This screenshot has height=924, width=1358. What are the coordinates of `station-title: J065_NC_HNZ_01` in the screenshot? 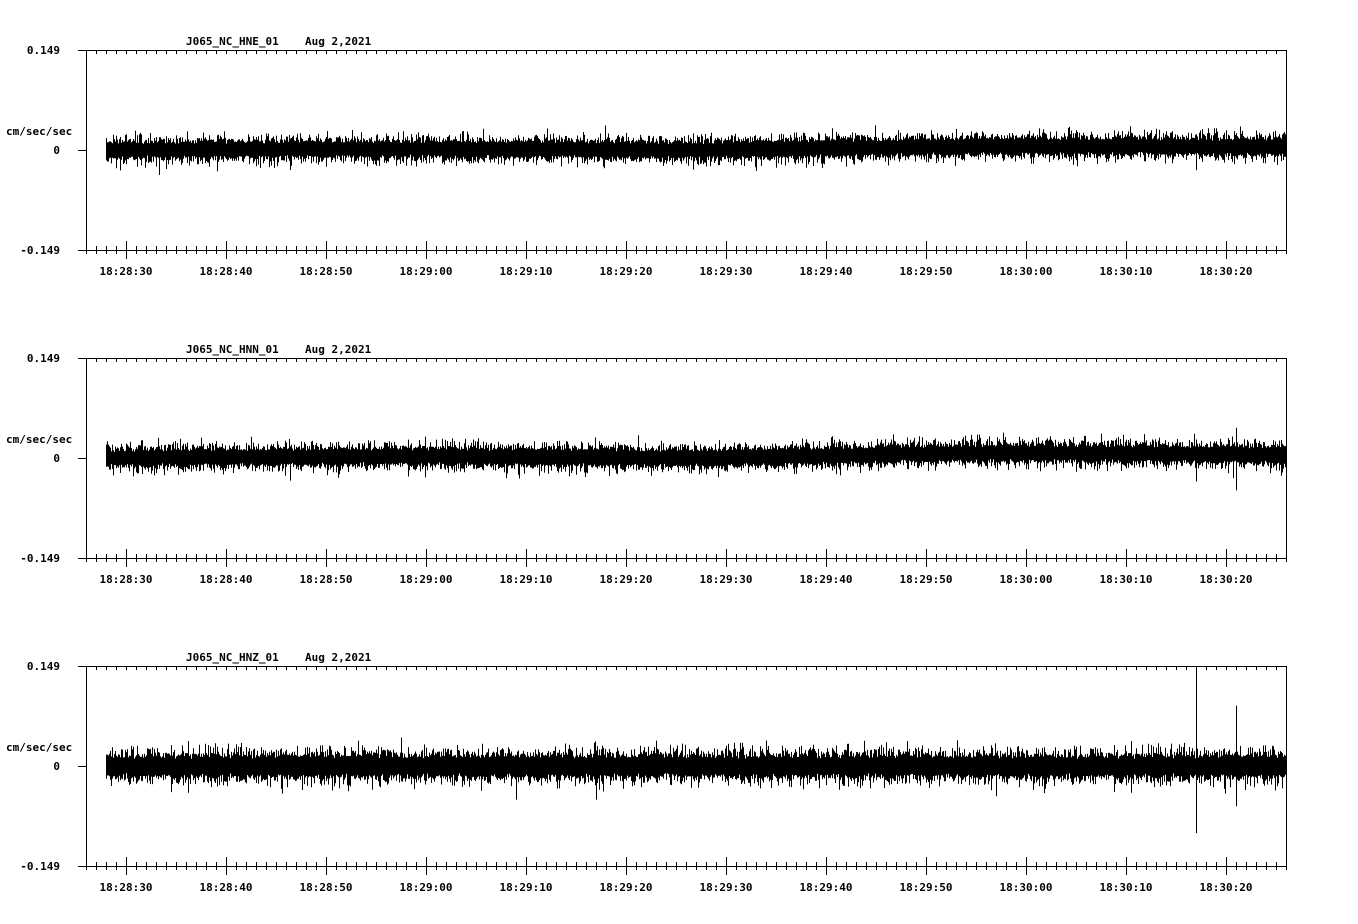 It's located at (232, 657).